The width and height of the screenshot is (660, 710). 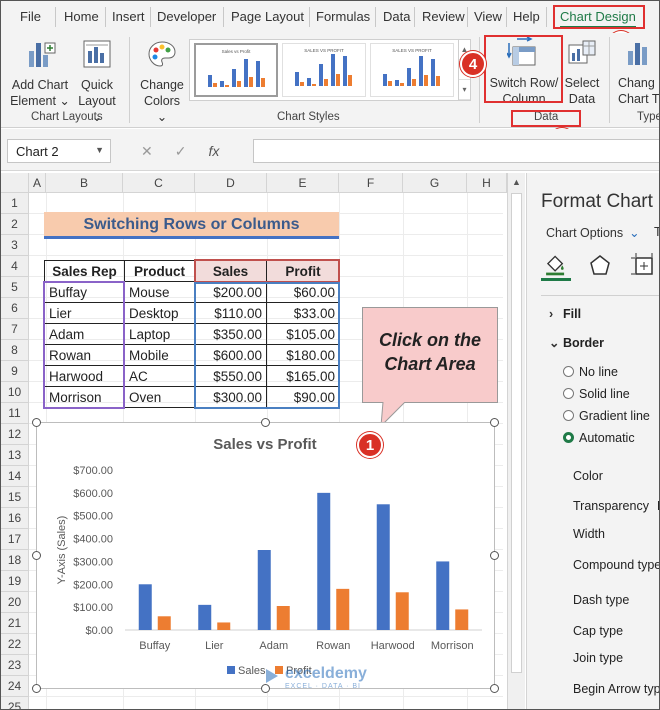 I want to click on table-cell: Mobile, so click(x=159, y=355).